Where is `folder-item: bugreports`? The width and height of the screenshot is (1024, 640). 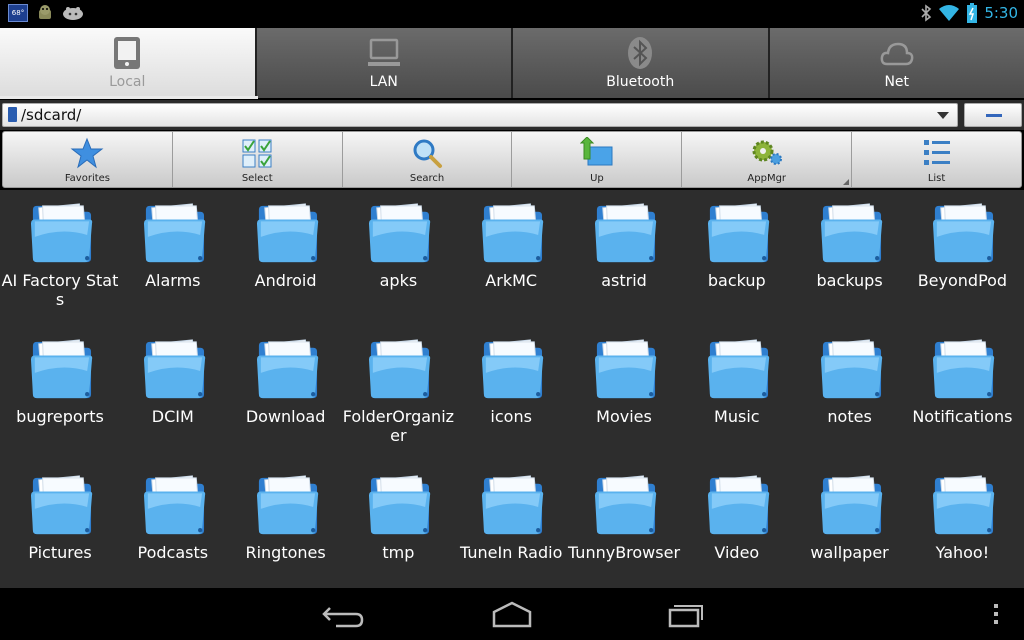
folder-item: bugreports is located at coordinates (60, 396).